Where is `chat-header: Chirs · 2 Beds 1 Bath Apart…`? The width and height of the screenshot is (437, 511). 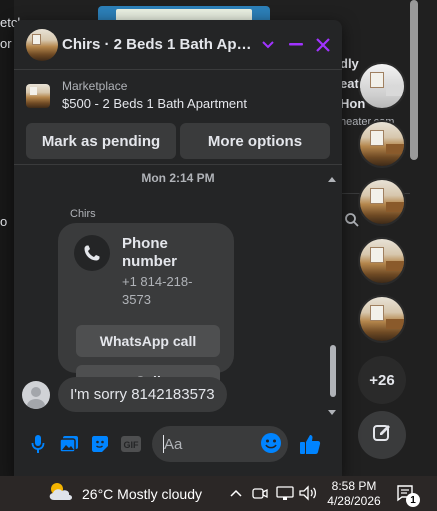 chat-header: Chirs · 2 Beds 1 Bath Apart… is located at coordinates (178, 45).